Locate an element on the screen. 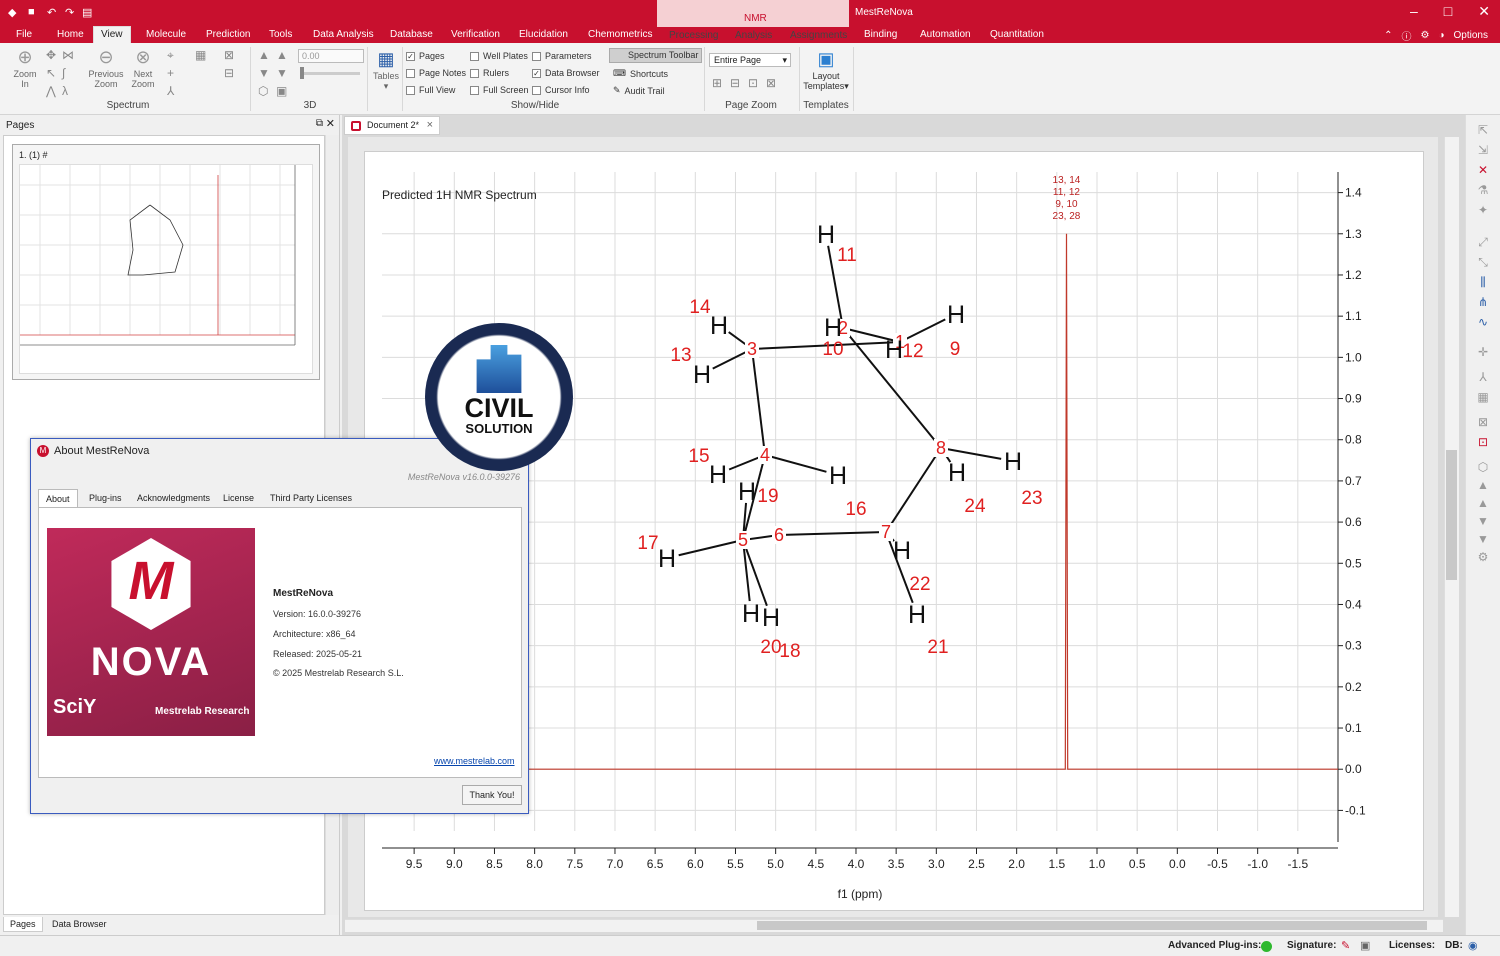 Image resolution: width=1500 pixels, height=956 pixels. fit-width-icon: ⊞ is located at coordinates (717, 83).